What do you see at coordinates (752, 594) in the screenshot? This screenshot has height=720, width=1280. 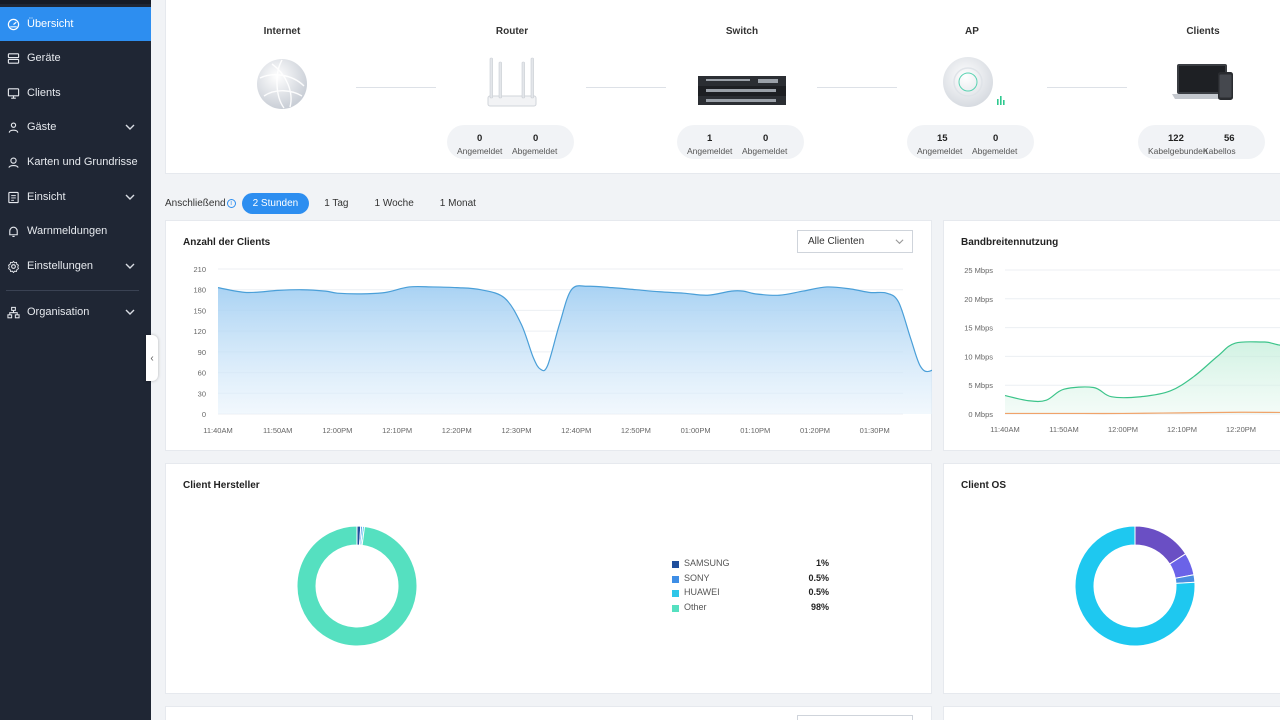 I see `legend-item: HUAWEI 0.5%` at bounding box center [752, 594].